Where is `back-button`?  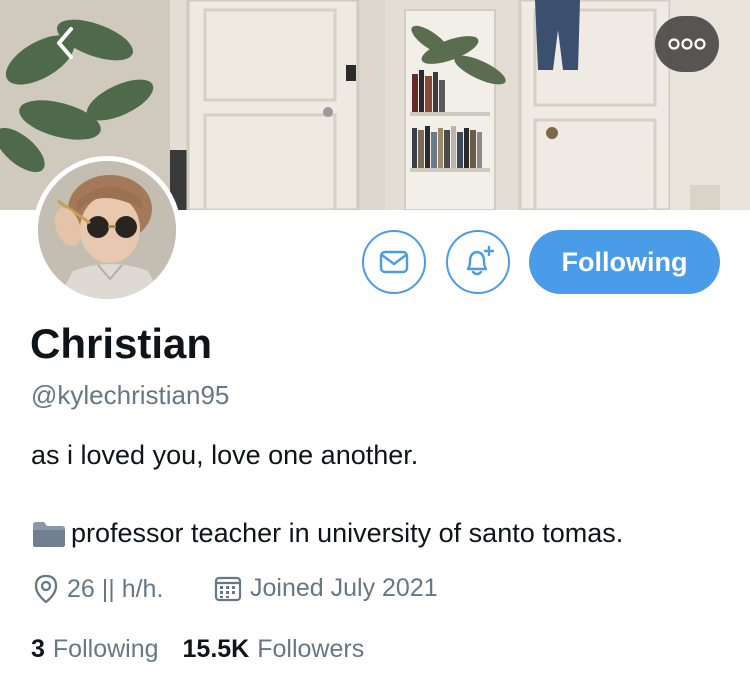 back-button is located at coordinates (65, 43).